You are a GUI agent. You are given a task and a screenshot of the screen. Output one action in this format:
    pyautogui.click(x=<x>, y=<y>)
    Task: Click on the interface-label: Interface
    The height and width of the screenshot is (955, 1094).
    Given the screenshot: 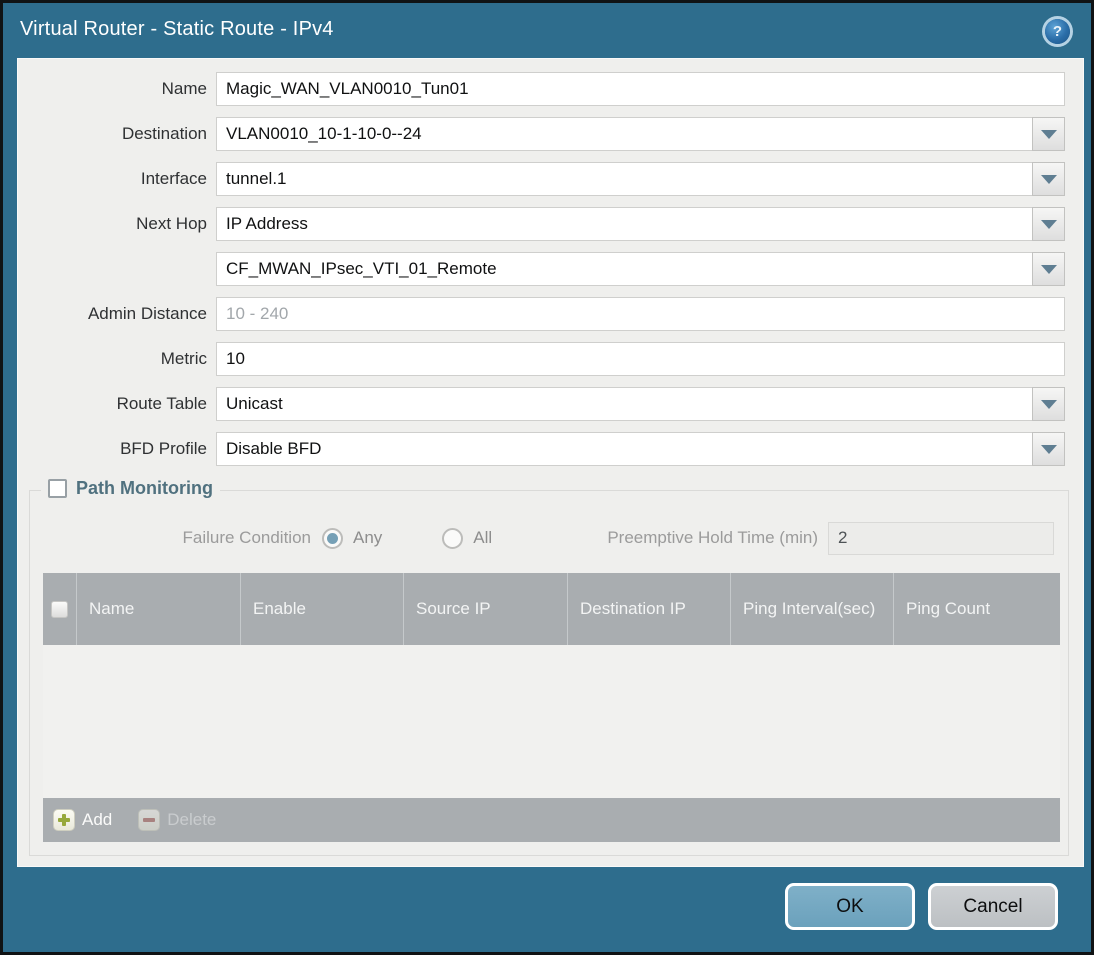 What is the action you would take?
    pyautogui.click(x=173, y=178)
    